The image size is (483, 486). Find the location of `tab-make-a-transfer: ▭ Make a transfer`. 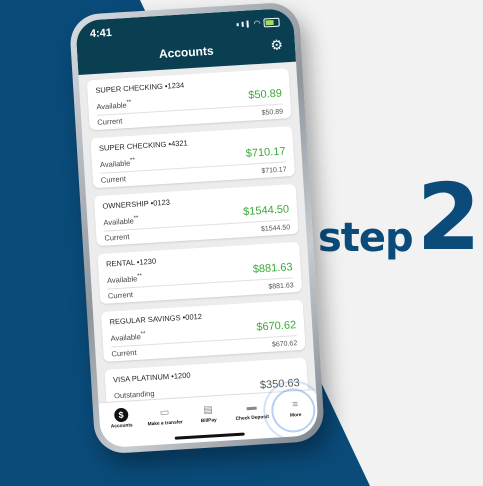

tab-make-a-transfer: ▭ Make a transfer is located at coordinates (164, 416).